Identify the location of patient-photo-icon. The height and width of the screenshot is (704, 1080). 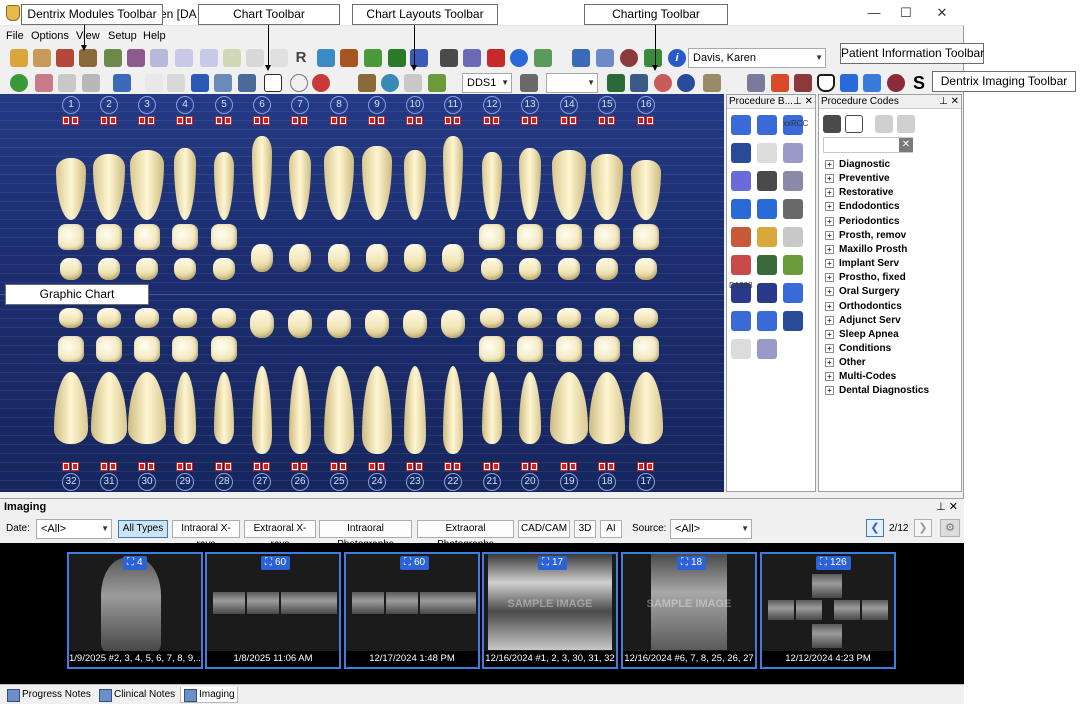
(629, 58).